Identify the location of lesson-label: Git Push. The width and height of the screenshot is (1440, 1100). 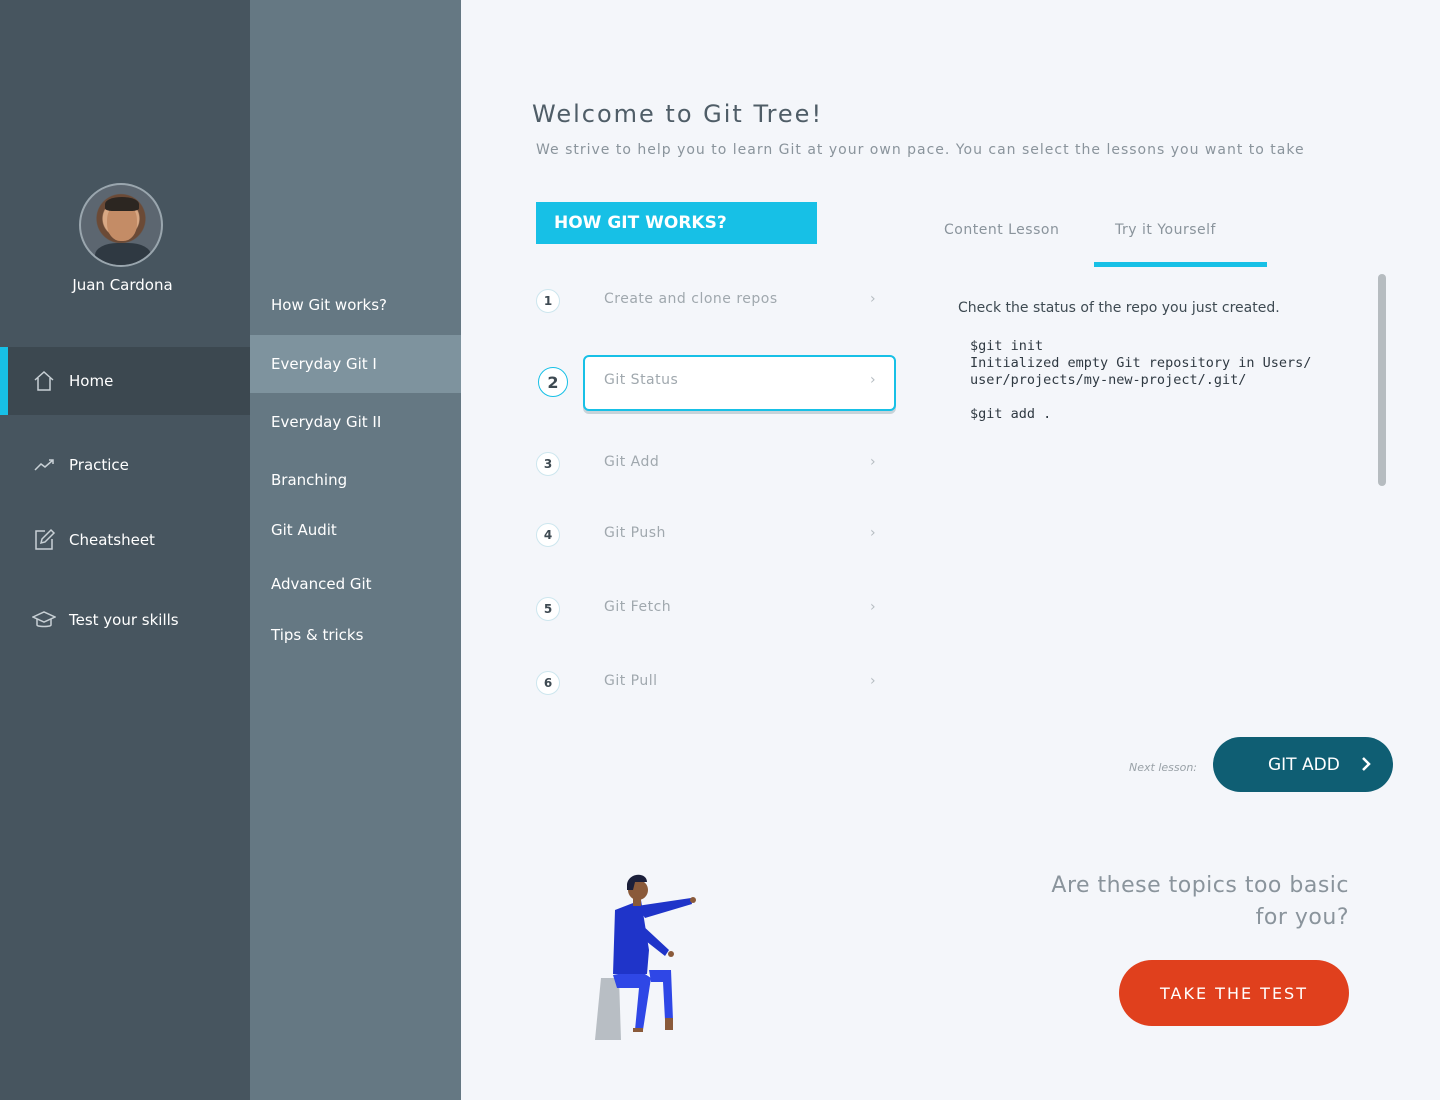
(635, 533).